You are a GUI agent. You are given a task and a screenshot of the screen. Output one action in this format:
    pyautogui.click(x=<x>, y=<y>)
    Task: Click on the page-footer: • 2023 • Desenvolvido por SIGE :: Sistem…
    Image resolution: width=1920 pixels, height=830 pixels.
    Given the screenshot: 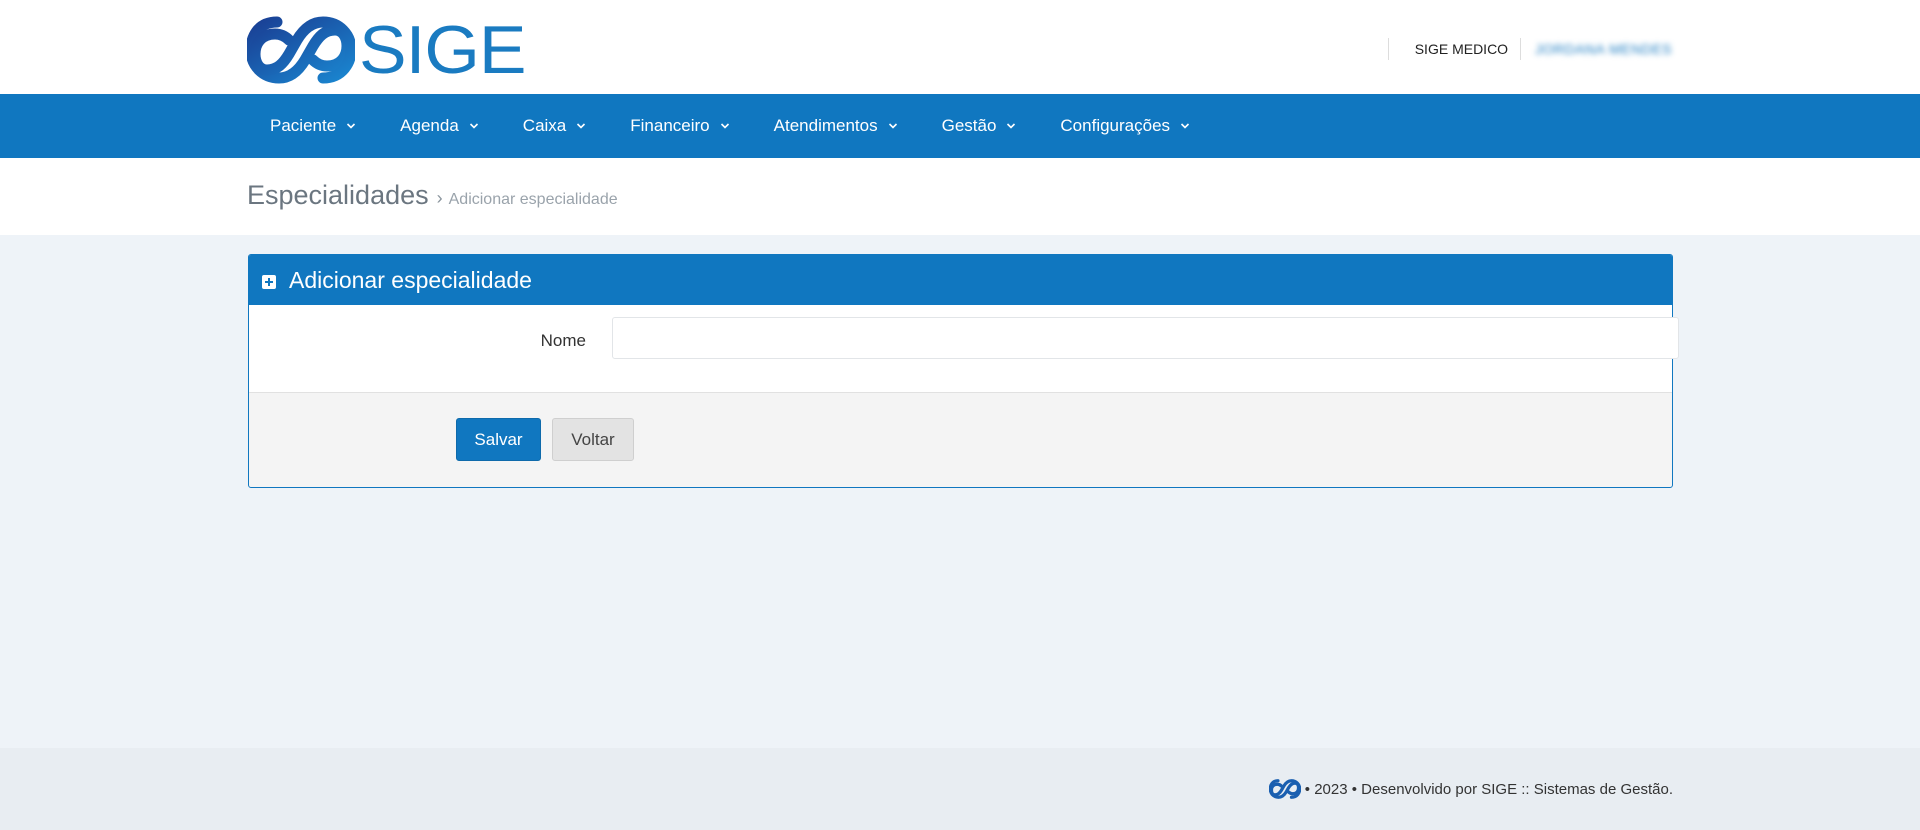 What is the action you would take?
    pyautogui.click(x=960, y=789)
    